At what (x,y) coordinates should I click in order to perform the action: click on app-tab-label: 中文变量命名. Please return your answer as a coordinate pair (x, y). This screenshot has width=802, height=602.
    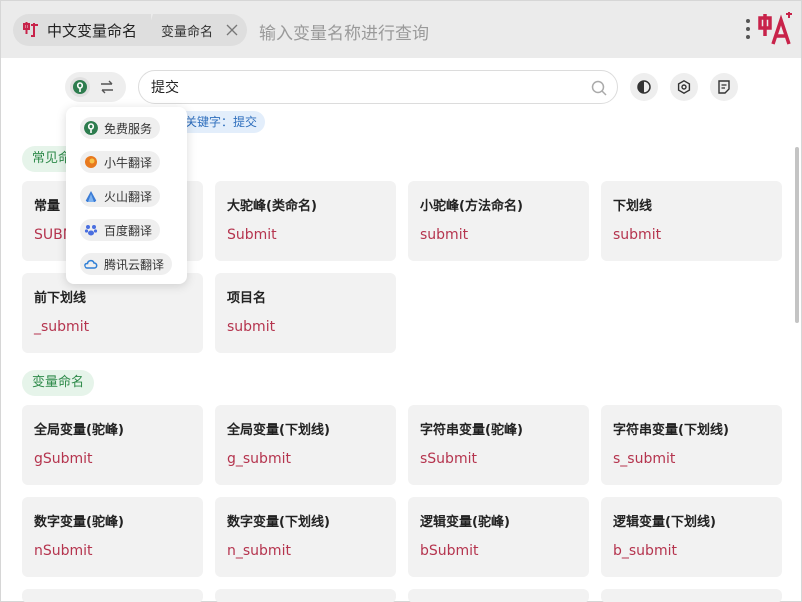
    Looking at the image, I should click on (92, 30).